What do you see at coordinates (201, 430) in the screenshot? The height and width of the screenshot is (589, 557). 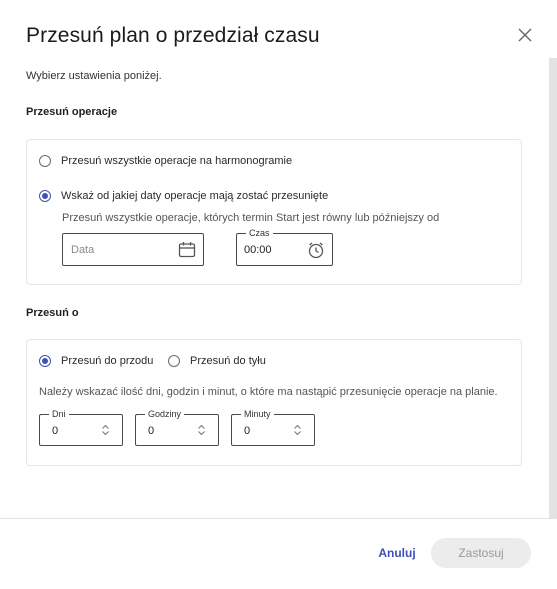 I see `hours-stepper-icon` at bounding box center [201, 430].